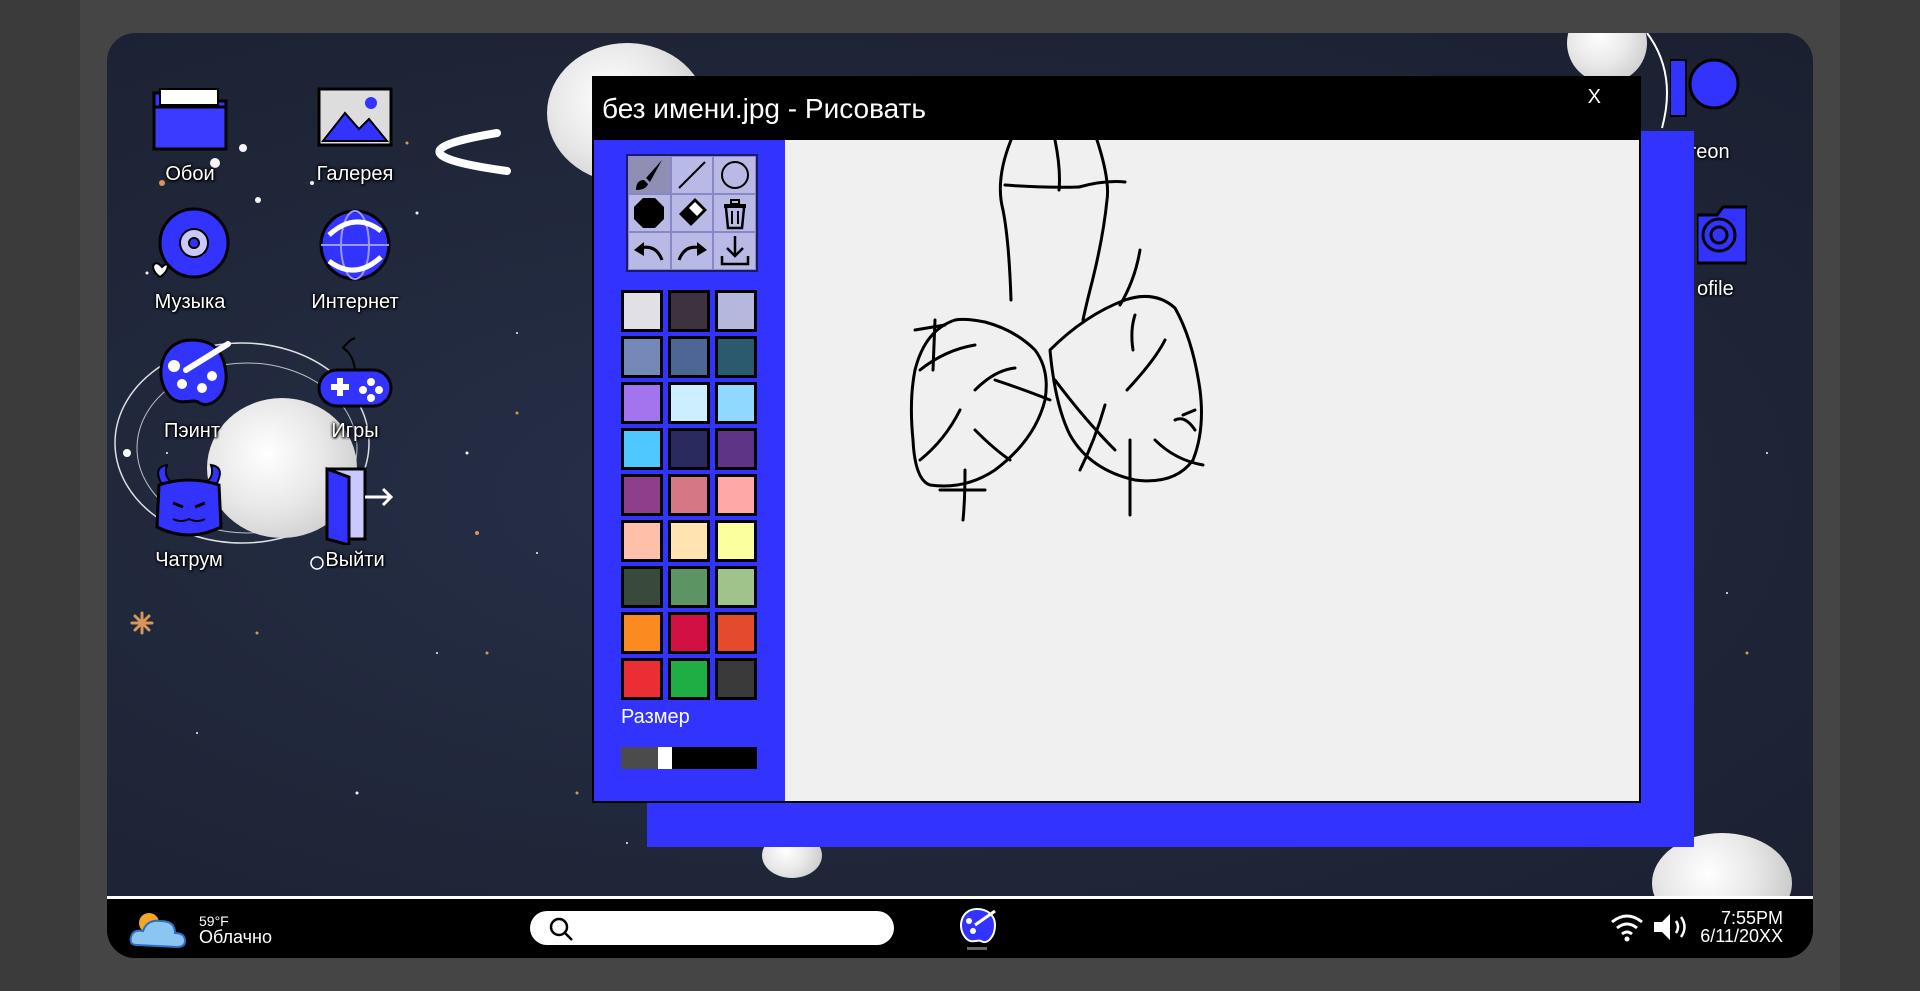 The height and width of the screenshot is (991, 1920). I want to click on eraser-icon, so click(692, 212).